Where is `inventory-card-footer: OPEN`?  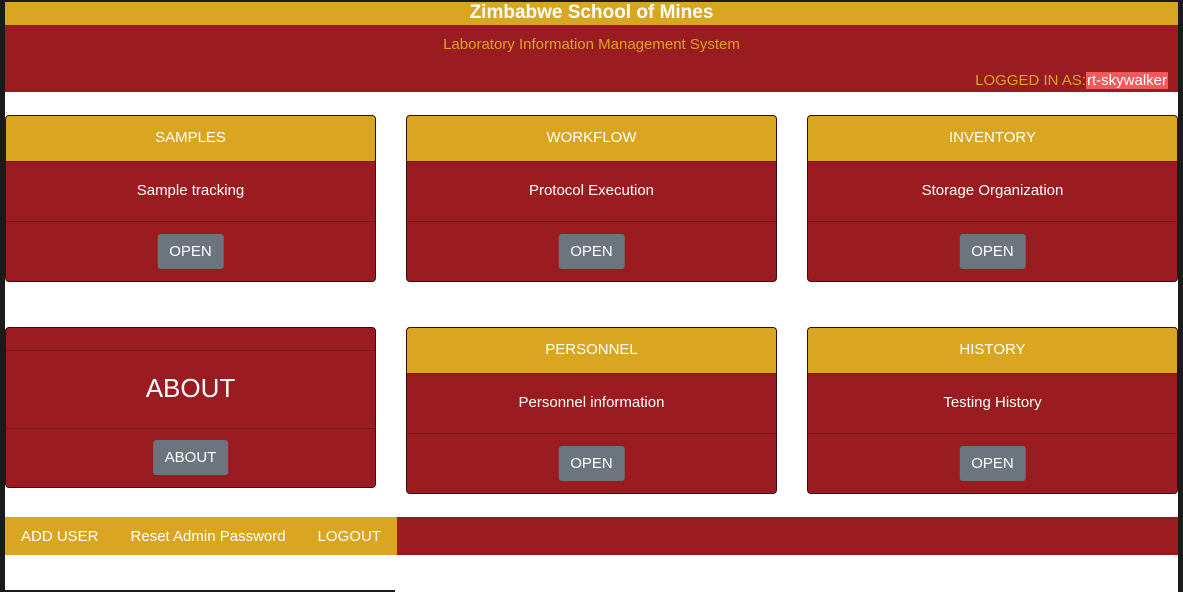 inventory-card-footer: OPEN is located at coordinates (992, 251).